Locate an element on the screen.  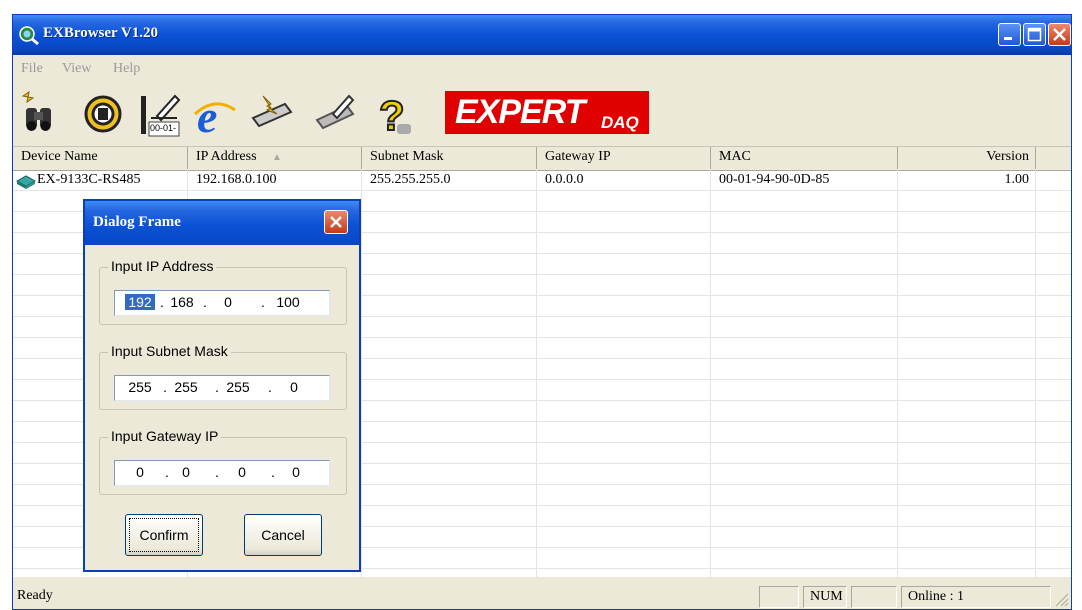
app-search-icon is located at coordinates (29, 35).